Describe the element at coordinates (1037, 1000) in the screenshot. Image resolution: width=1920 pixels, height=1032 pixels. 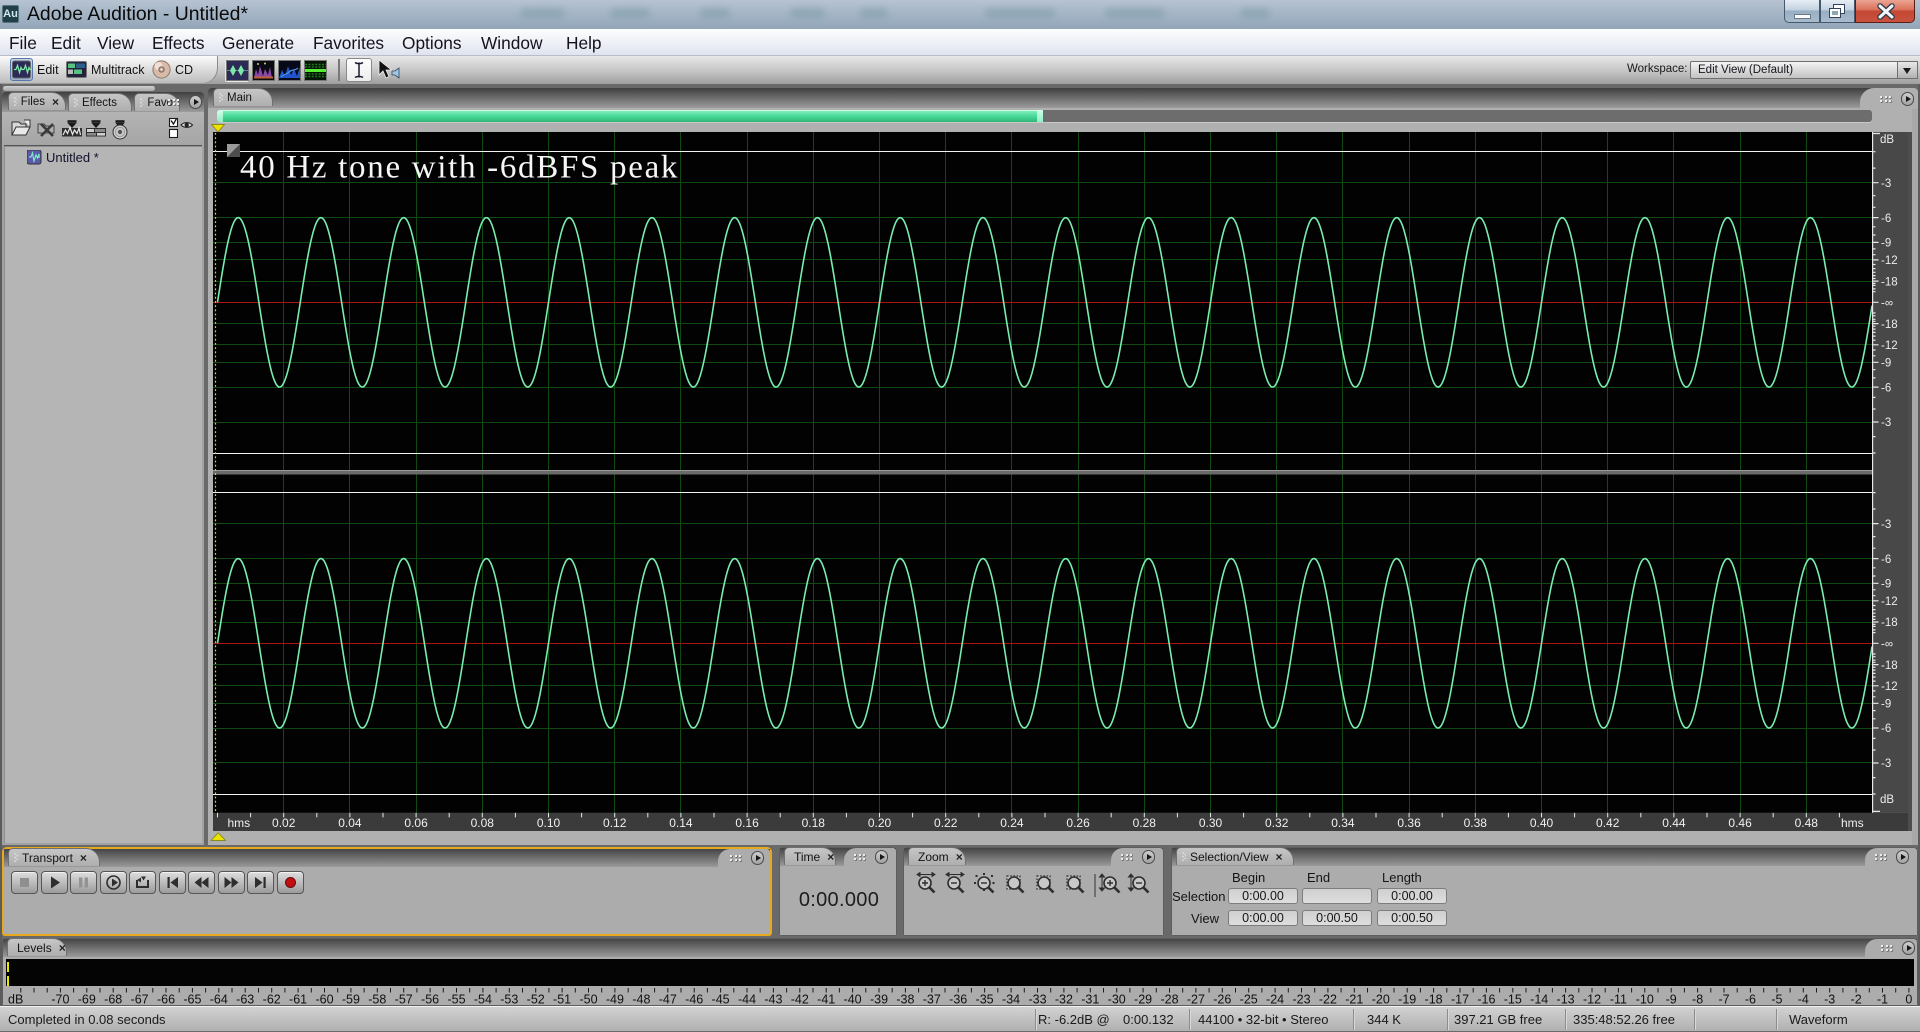
I see `svg-text: -33` at that location.